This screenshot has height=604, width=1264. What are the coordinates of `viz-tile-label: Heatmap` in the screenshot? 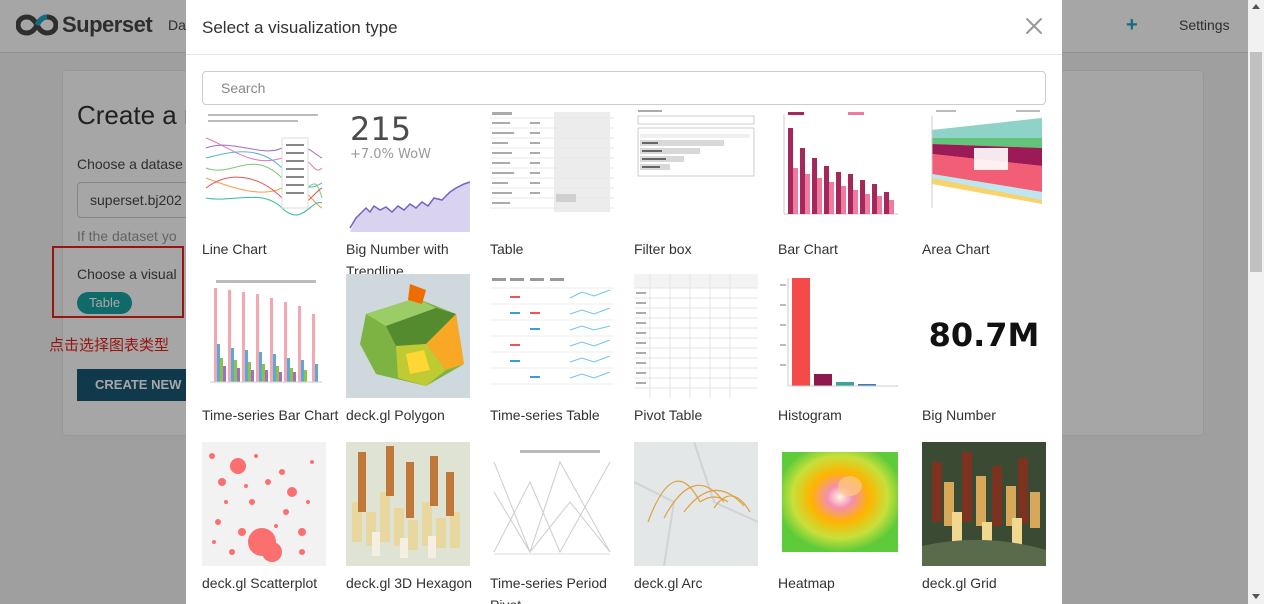 It's located at (806, 583).